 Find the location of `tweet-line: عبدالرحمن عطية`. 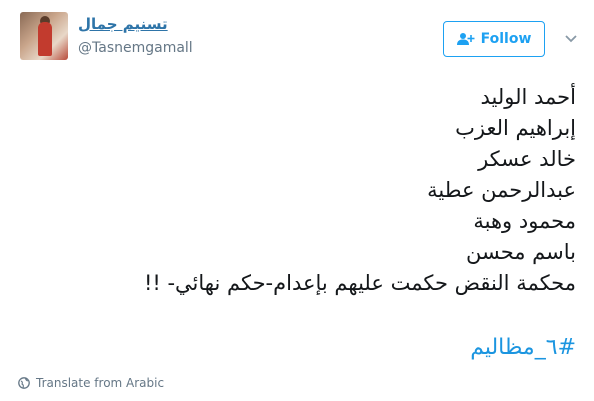

tweet-line: عبدالرحمن عطية is located at coordinates (501, 190).